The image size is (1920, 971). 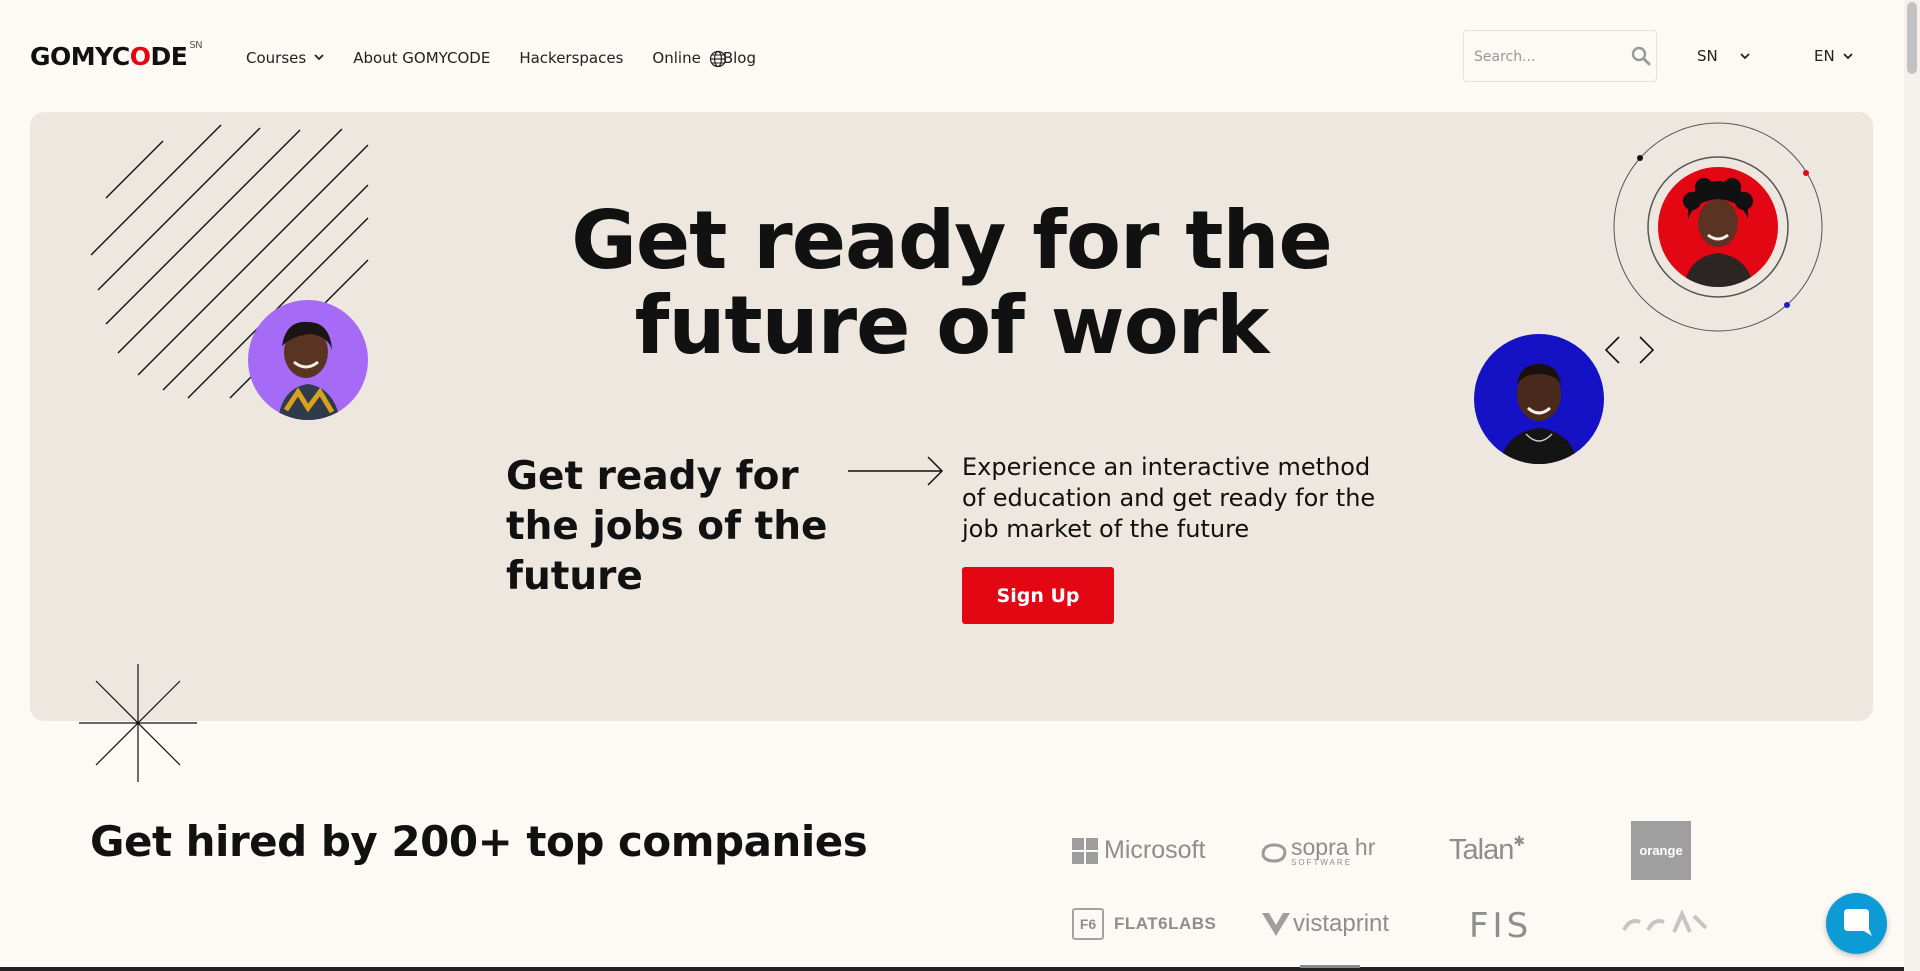 What do you see at coordinates (952, 325) in the screenshot?
I see `hero-title-line-2: future of work` at bounding box center [952, 325].